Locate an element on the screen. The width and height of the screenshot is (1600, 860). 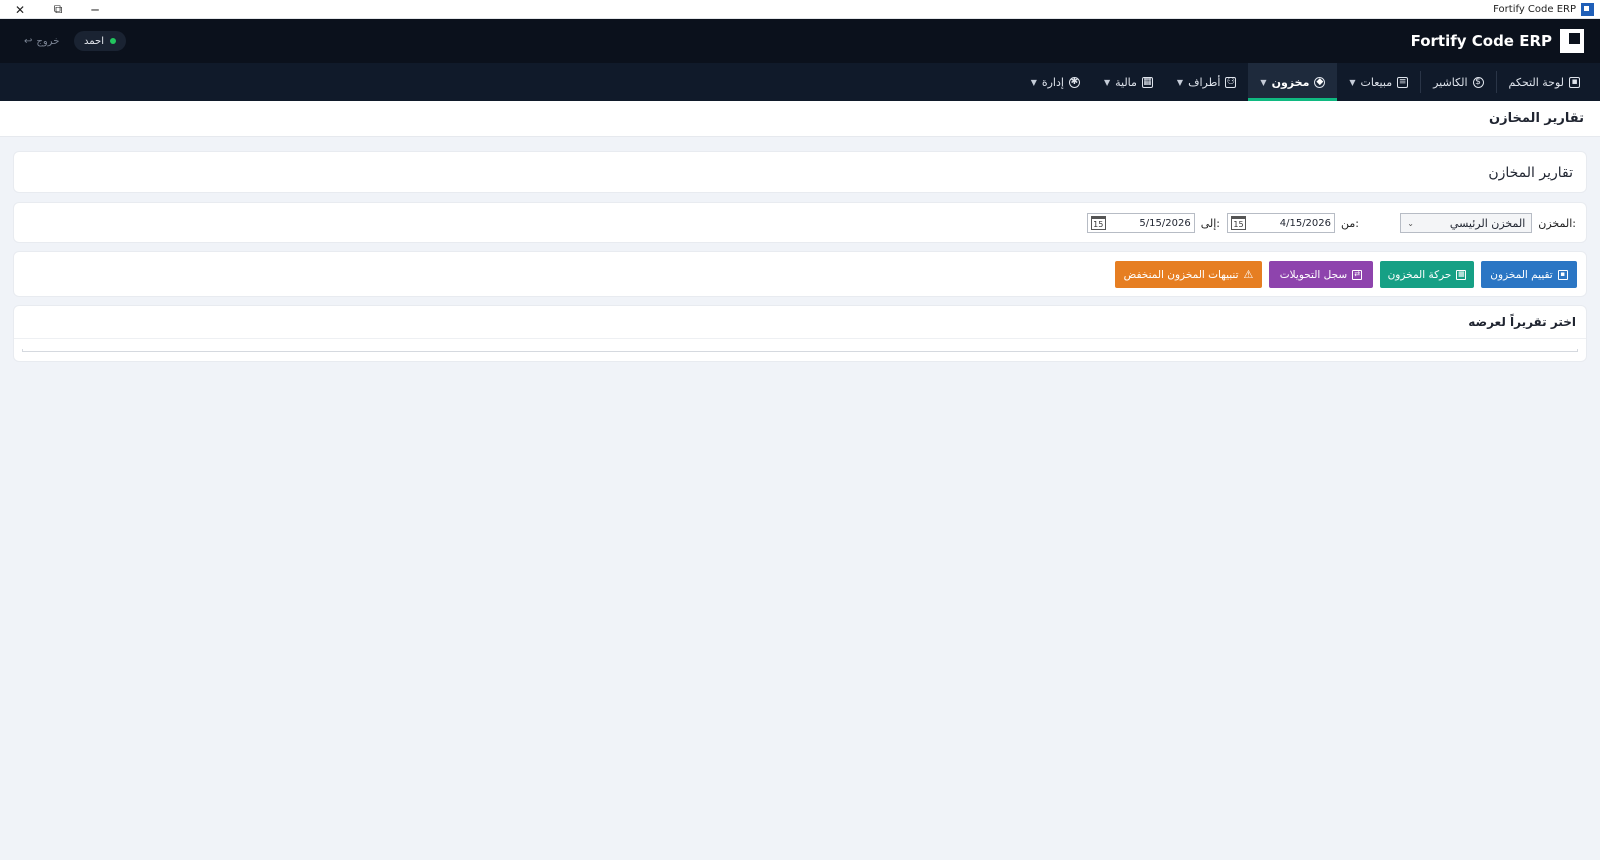
result-placeholder-title: اختر تقريراً لعرضه is located at coordinates (1522, 322).